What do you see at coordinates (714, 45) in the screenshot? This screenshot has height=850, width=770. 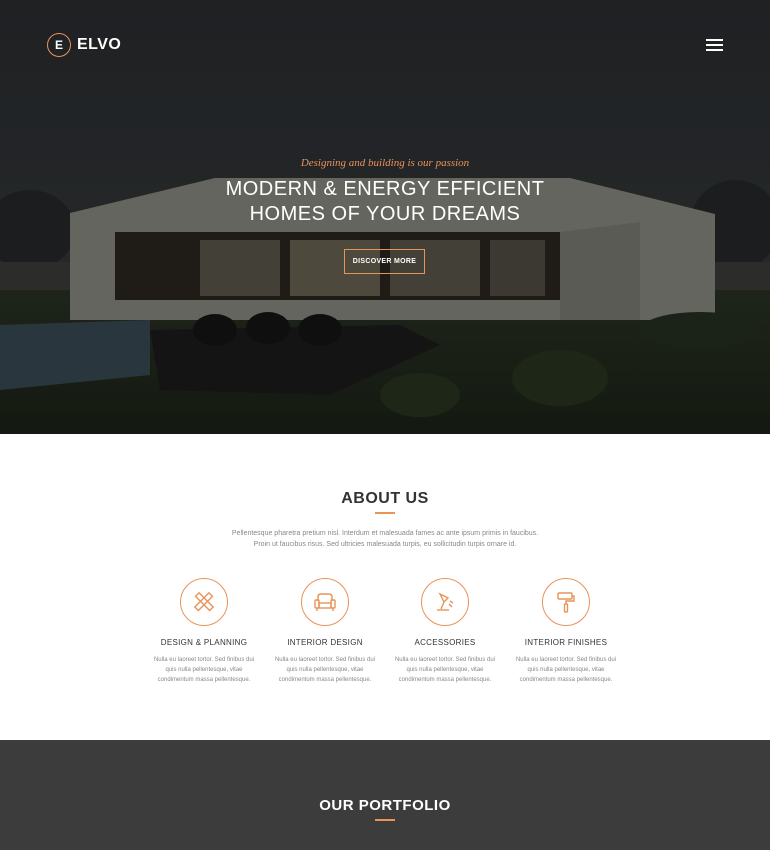 I see `hamburger-icon` at bounding box center [714, 45].